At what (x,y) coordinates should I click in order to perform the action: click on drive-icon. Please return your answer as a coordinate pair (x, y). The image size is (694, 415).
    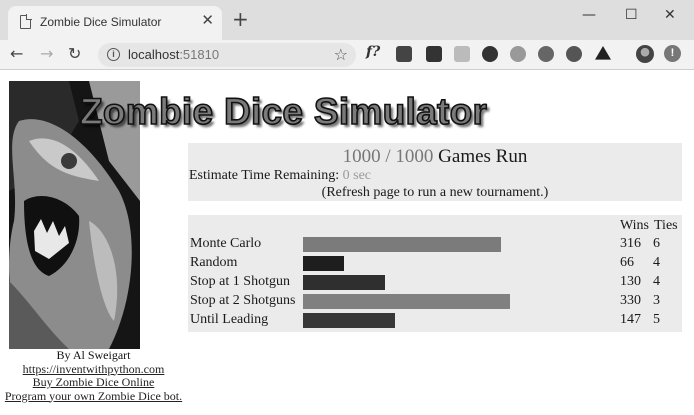
    Looking at the image, I should click on (603, 53).